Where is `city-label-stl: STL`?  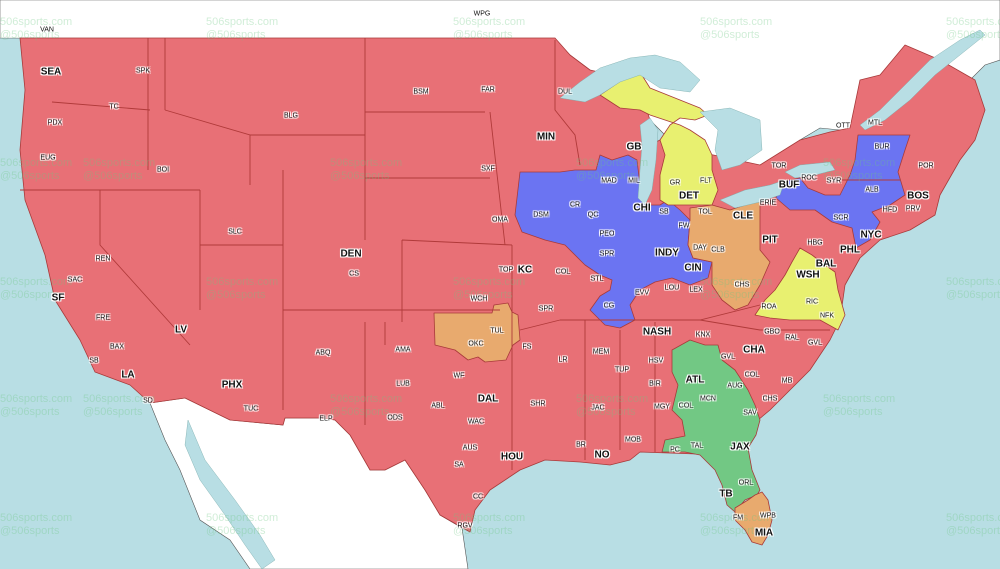 city-label-stl: STL is located at coordinates (597, 279).